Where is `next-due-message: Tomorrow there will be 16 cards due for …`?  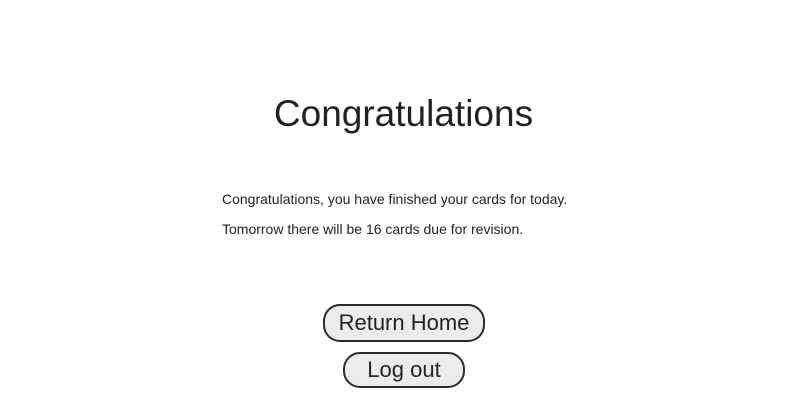
next-due-message: Tomorrow there will be 16 cards due for … is located at coordinates (373, 229).